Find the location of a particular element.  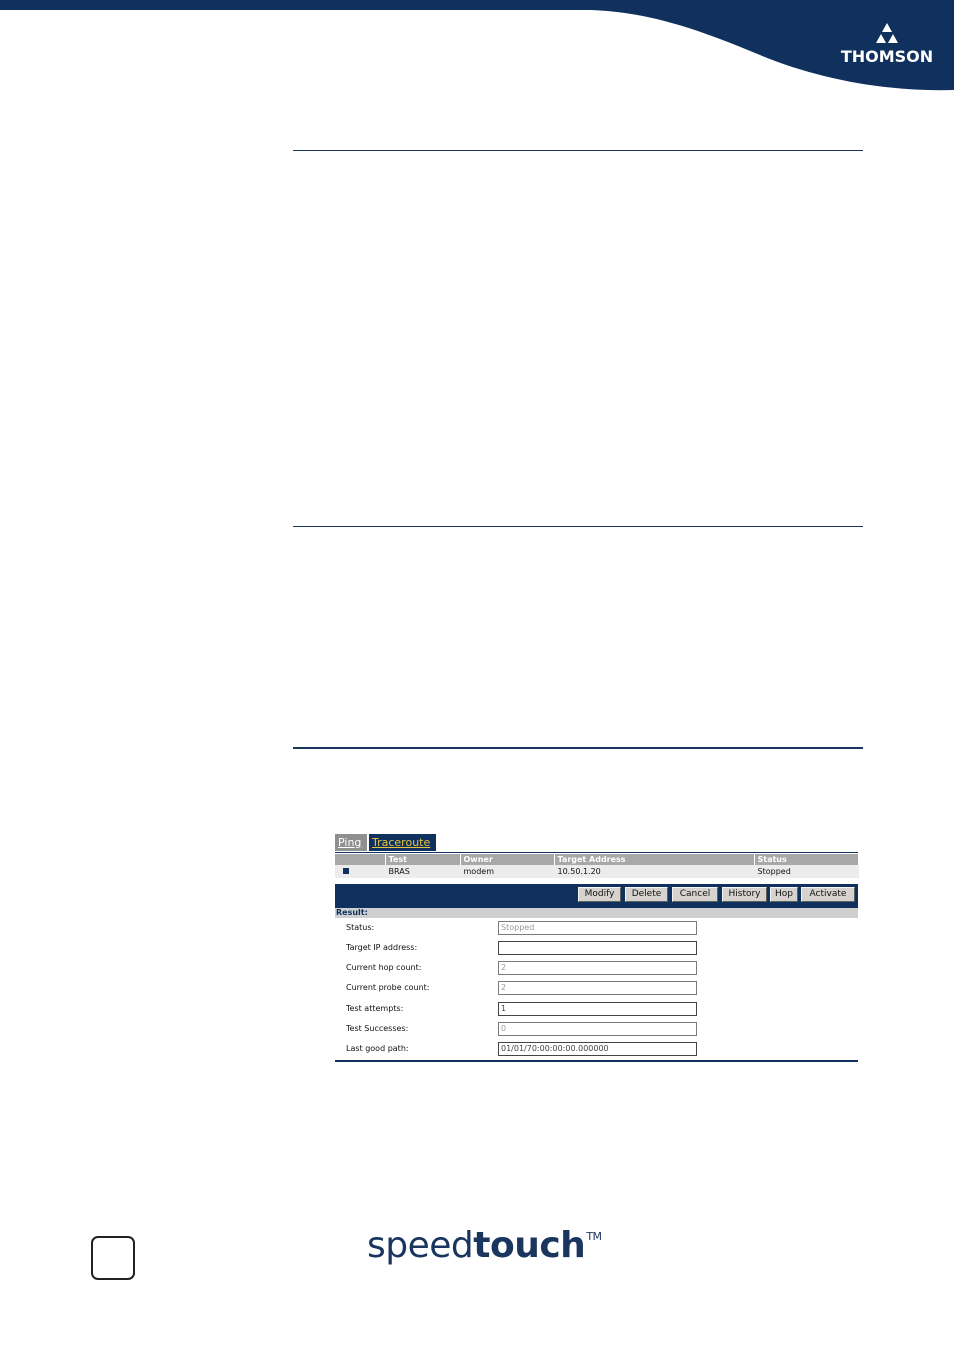

last-good-path-label: Last good path: is located at coordinates (377, 1048).